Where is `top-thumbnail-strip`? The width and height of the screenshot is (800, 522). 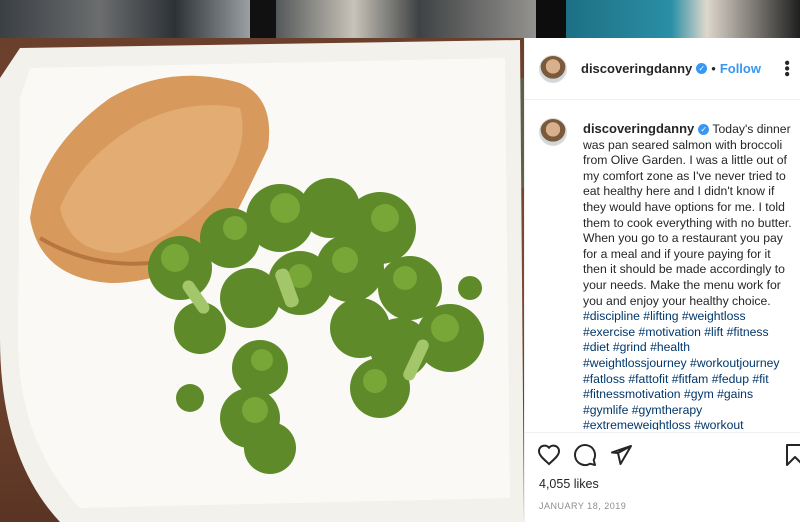 top-thumbnail-strip is located at coordinates (400, 19).